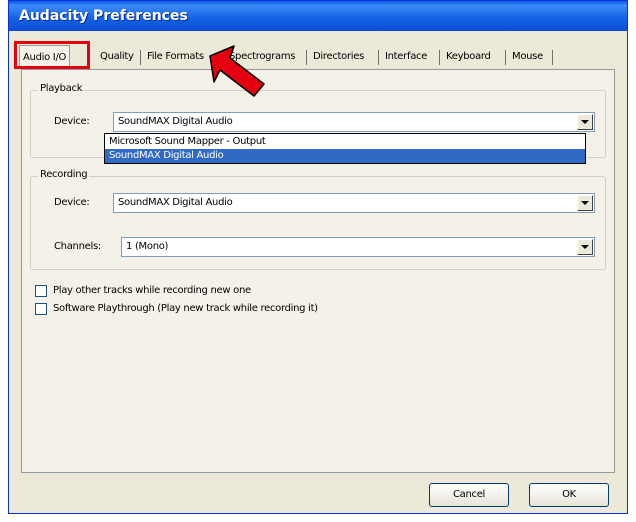 This screenshot has width=636, height=522. What do you see at coordinates (147, 246) in the screenshot?
I see `channels-value: 1 (Mono)` at bounding box center [147, 246].